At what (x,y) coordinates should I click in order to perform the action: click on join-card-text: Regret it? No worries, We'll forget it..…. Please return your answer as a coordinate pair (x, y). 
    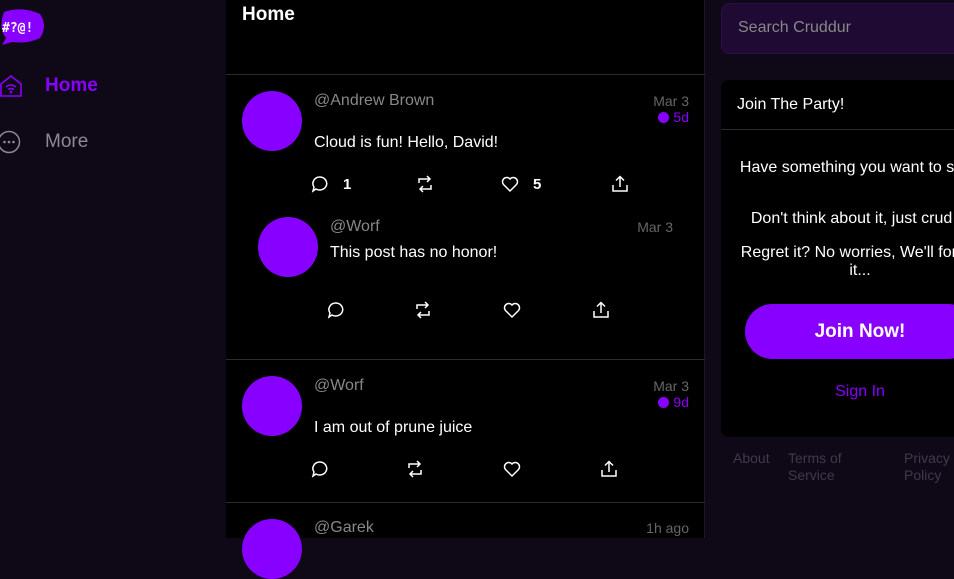
    Looking at the image, I should click on (847, 261).